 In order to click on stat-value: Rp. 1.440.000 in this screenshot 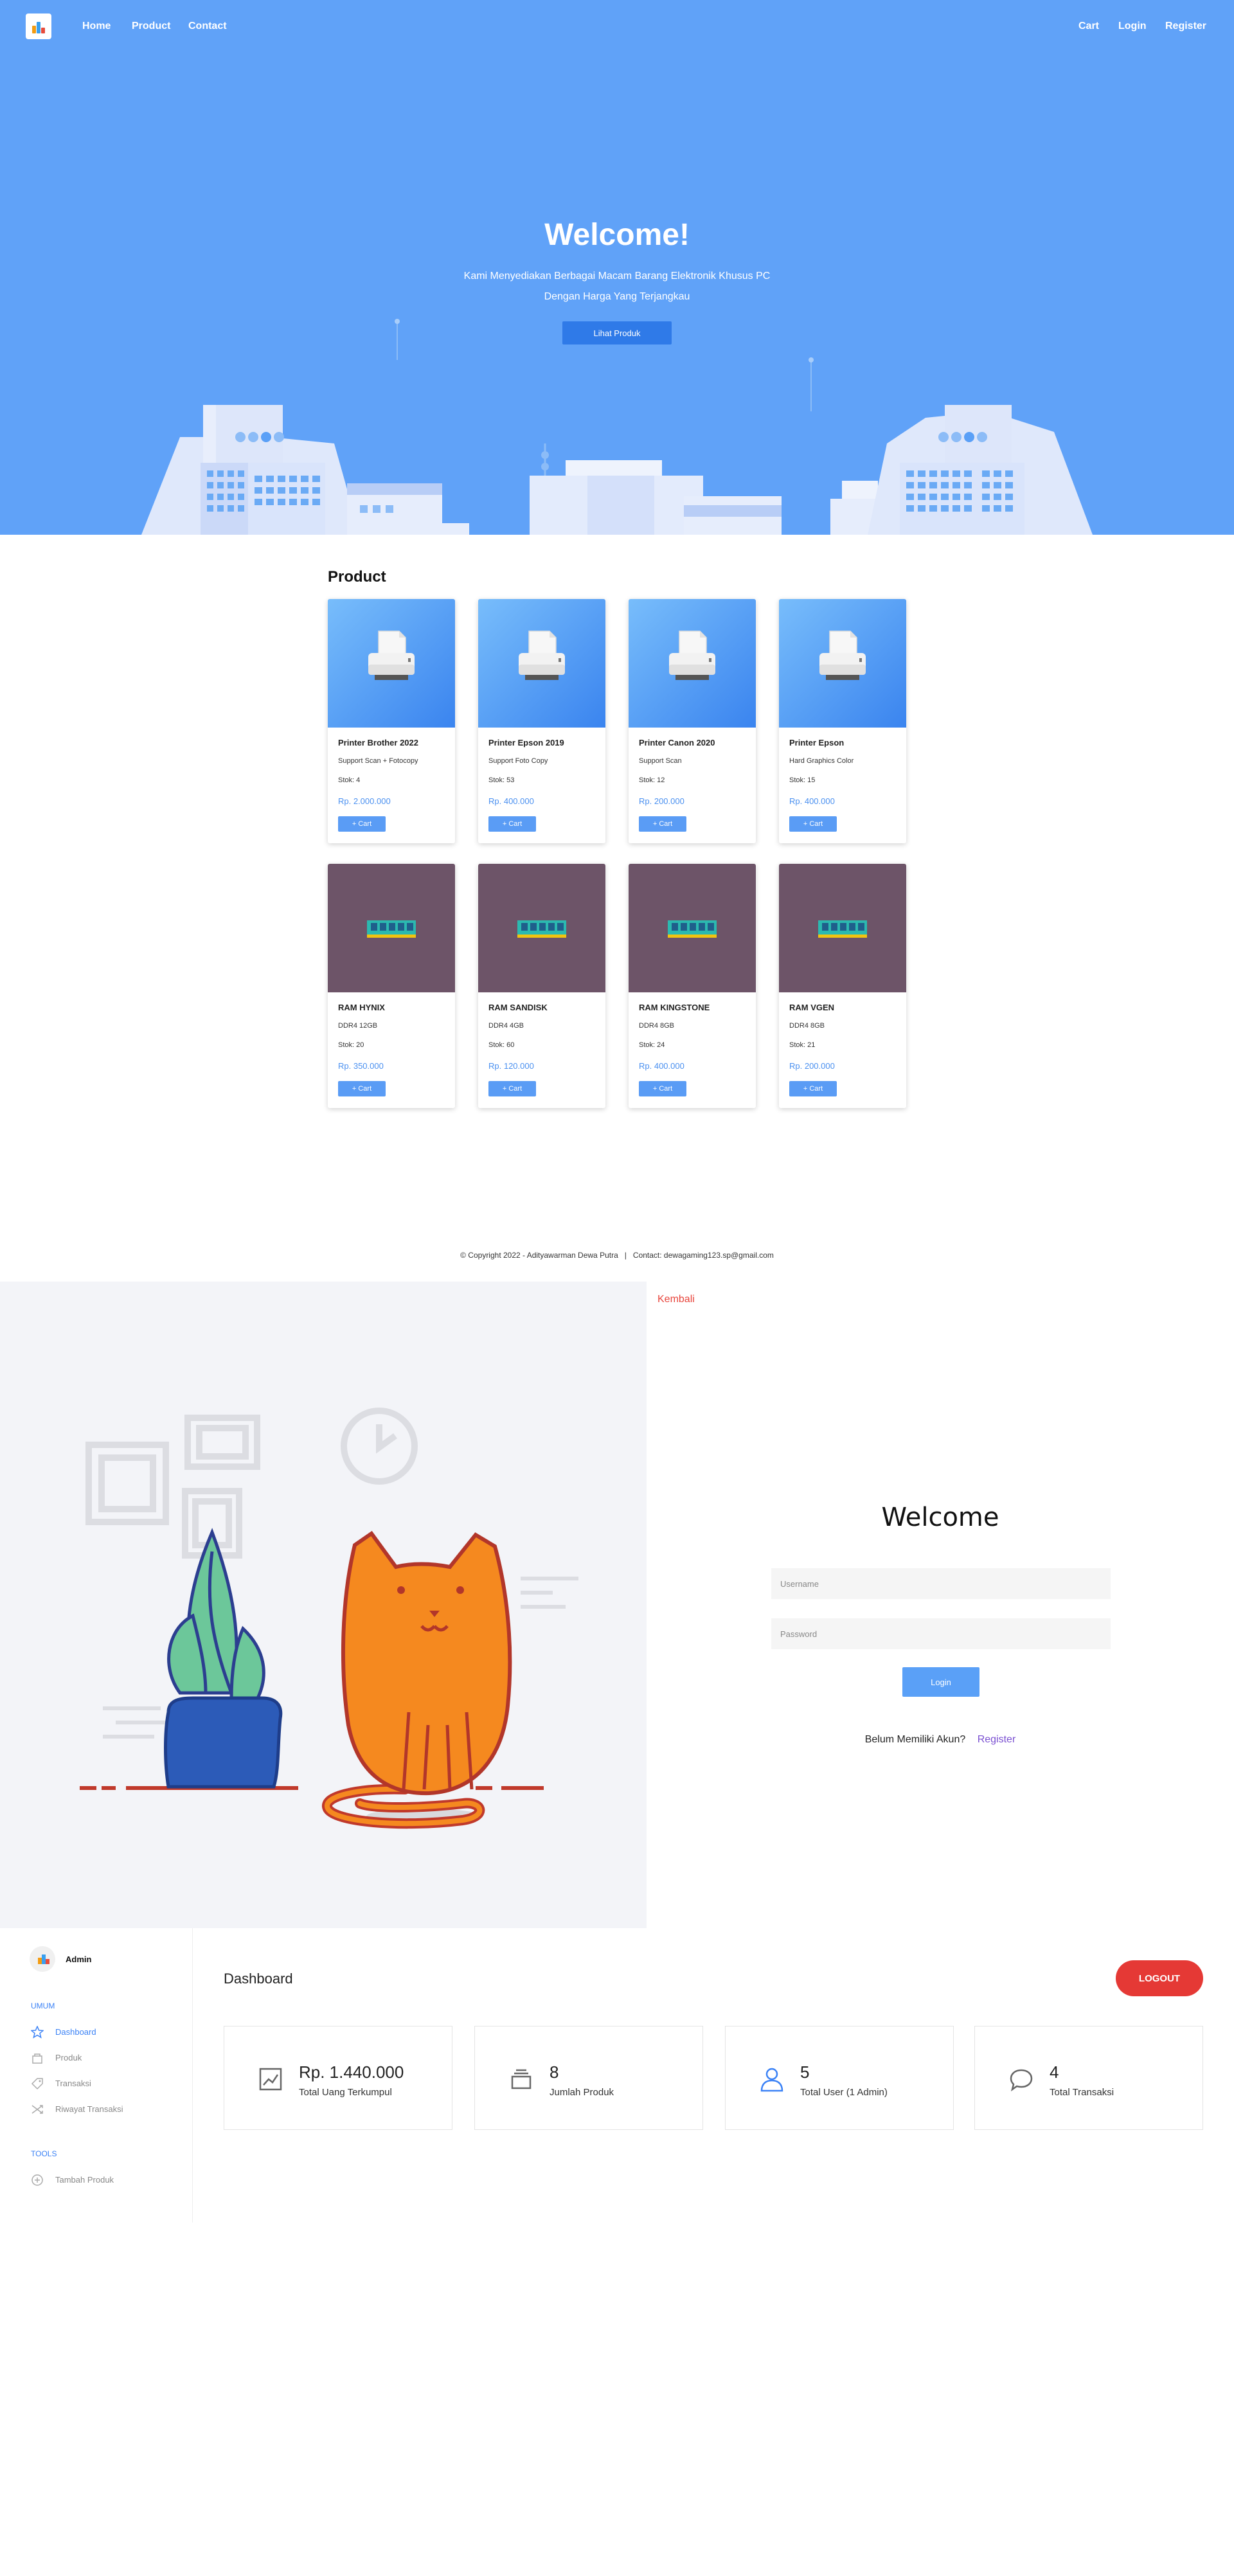, I will do `click(351, 2072)`.